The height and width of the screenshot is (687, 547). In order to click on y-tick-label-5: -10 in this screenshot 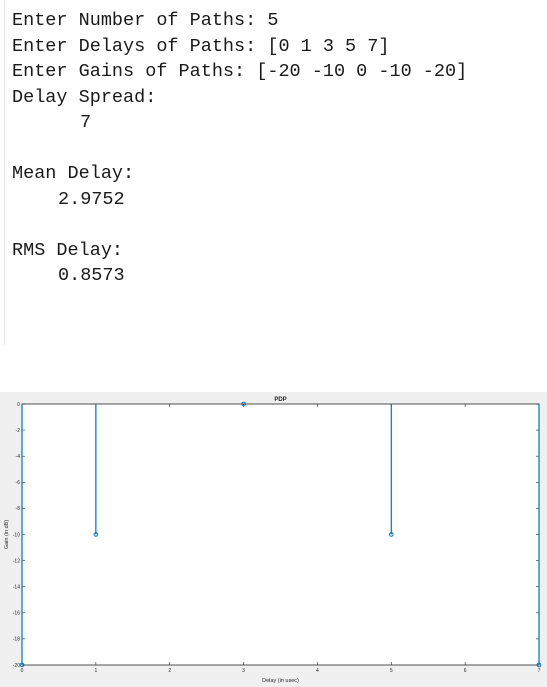, I will do `click(16, 535)`.